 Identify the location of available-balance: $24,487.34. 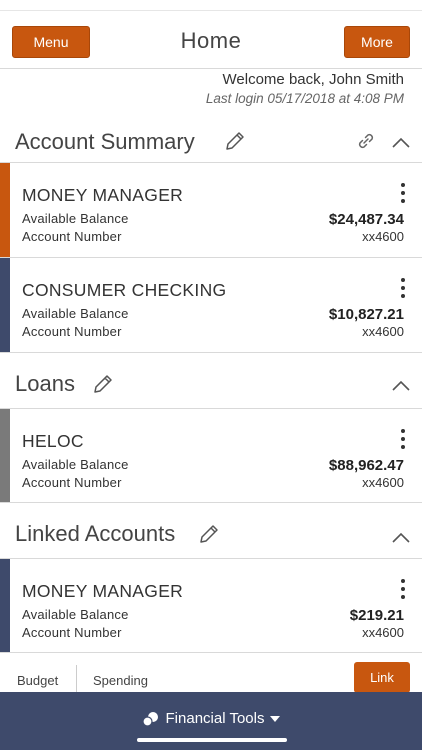
(366, 219).